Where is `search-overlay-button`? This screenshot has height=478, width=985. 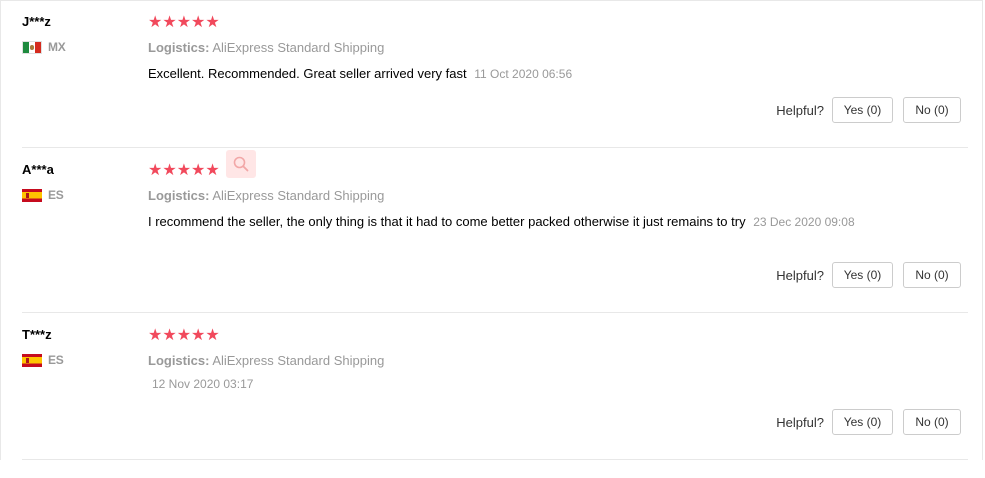 search-overlay-button is located at coordinates (241, 164).